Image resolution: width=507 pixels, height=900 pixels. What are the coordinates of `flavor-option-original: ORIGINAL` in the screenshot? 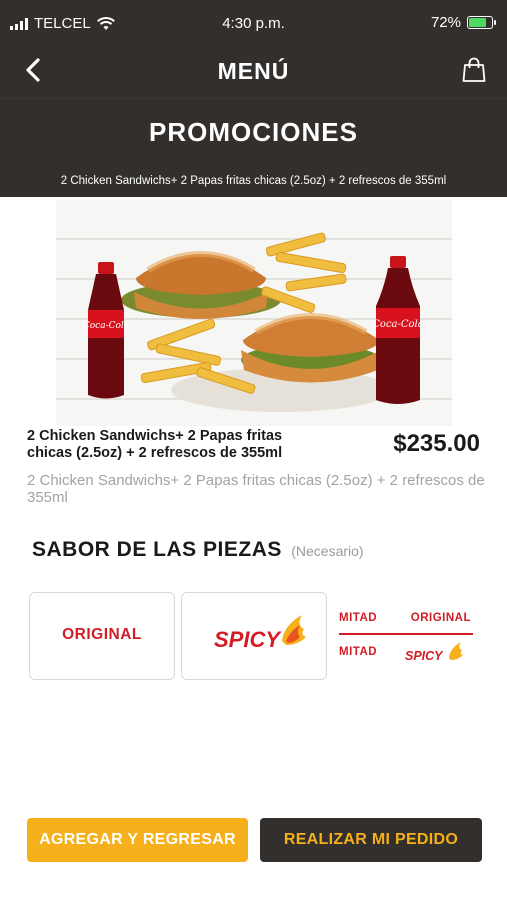 It's located at (102, 636).